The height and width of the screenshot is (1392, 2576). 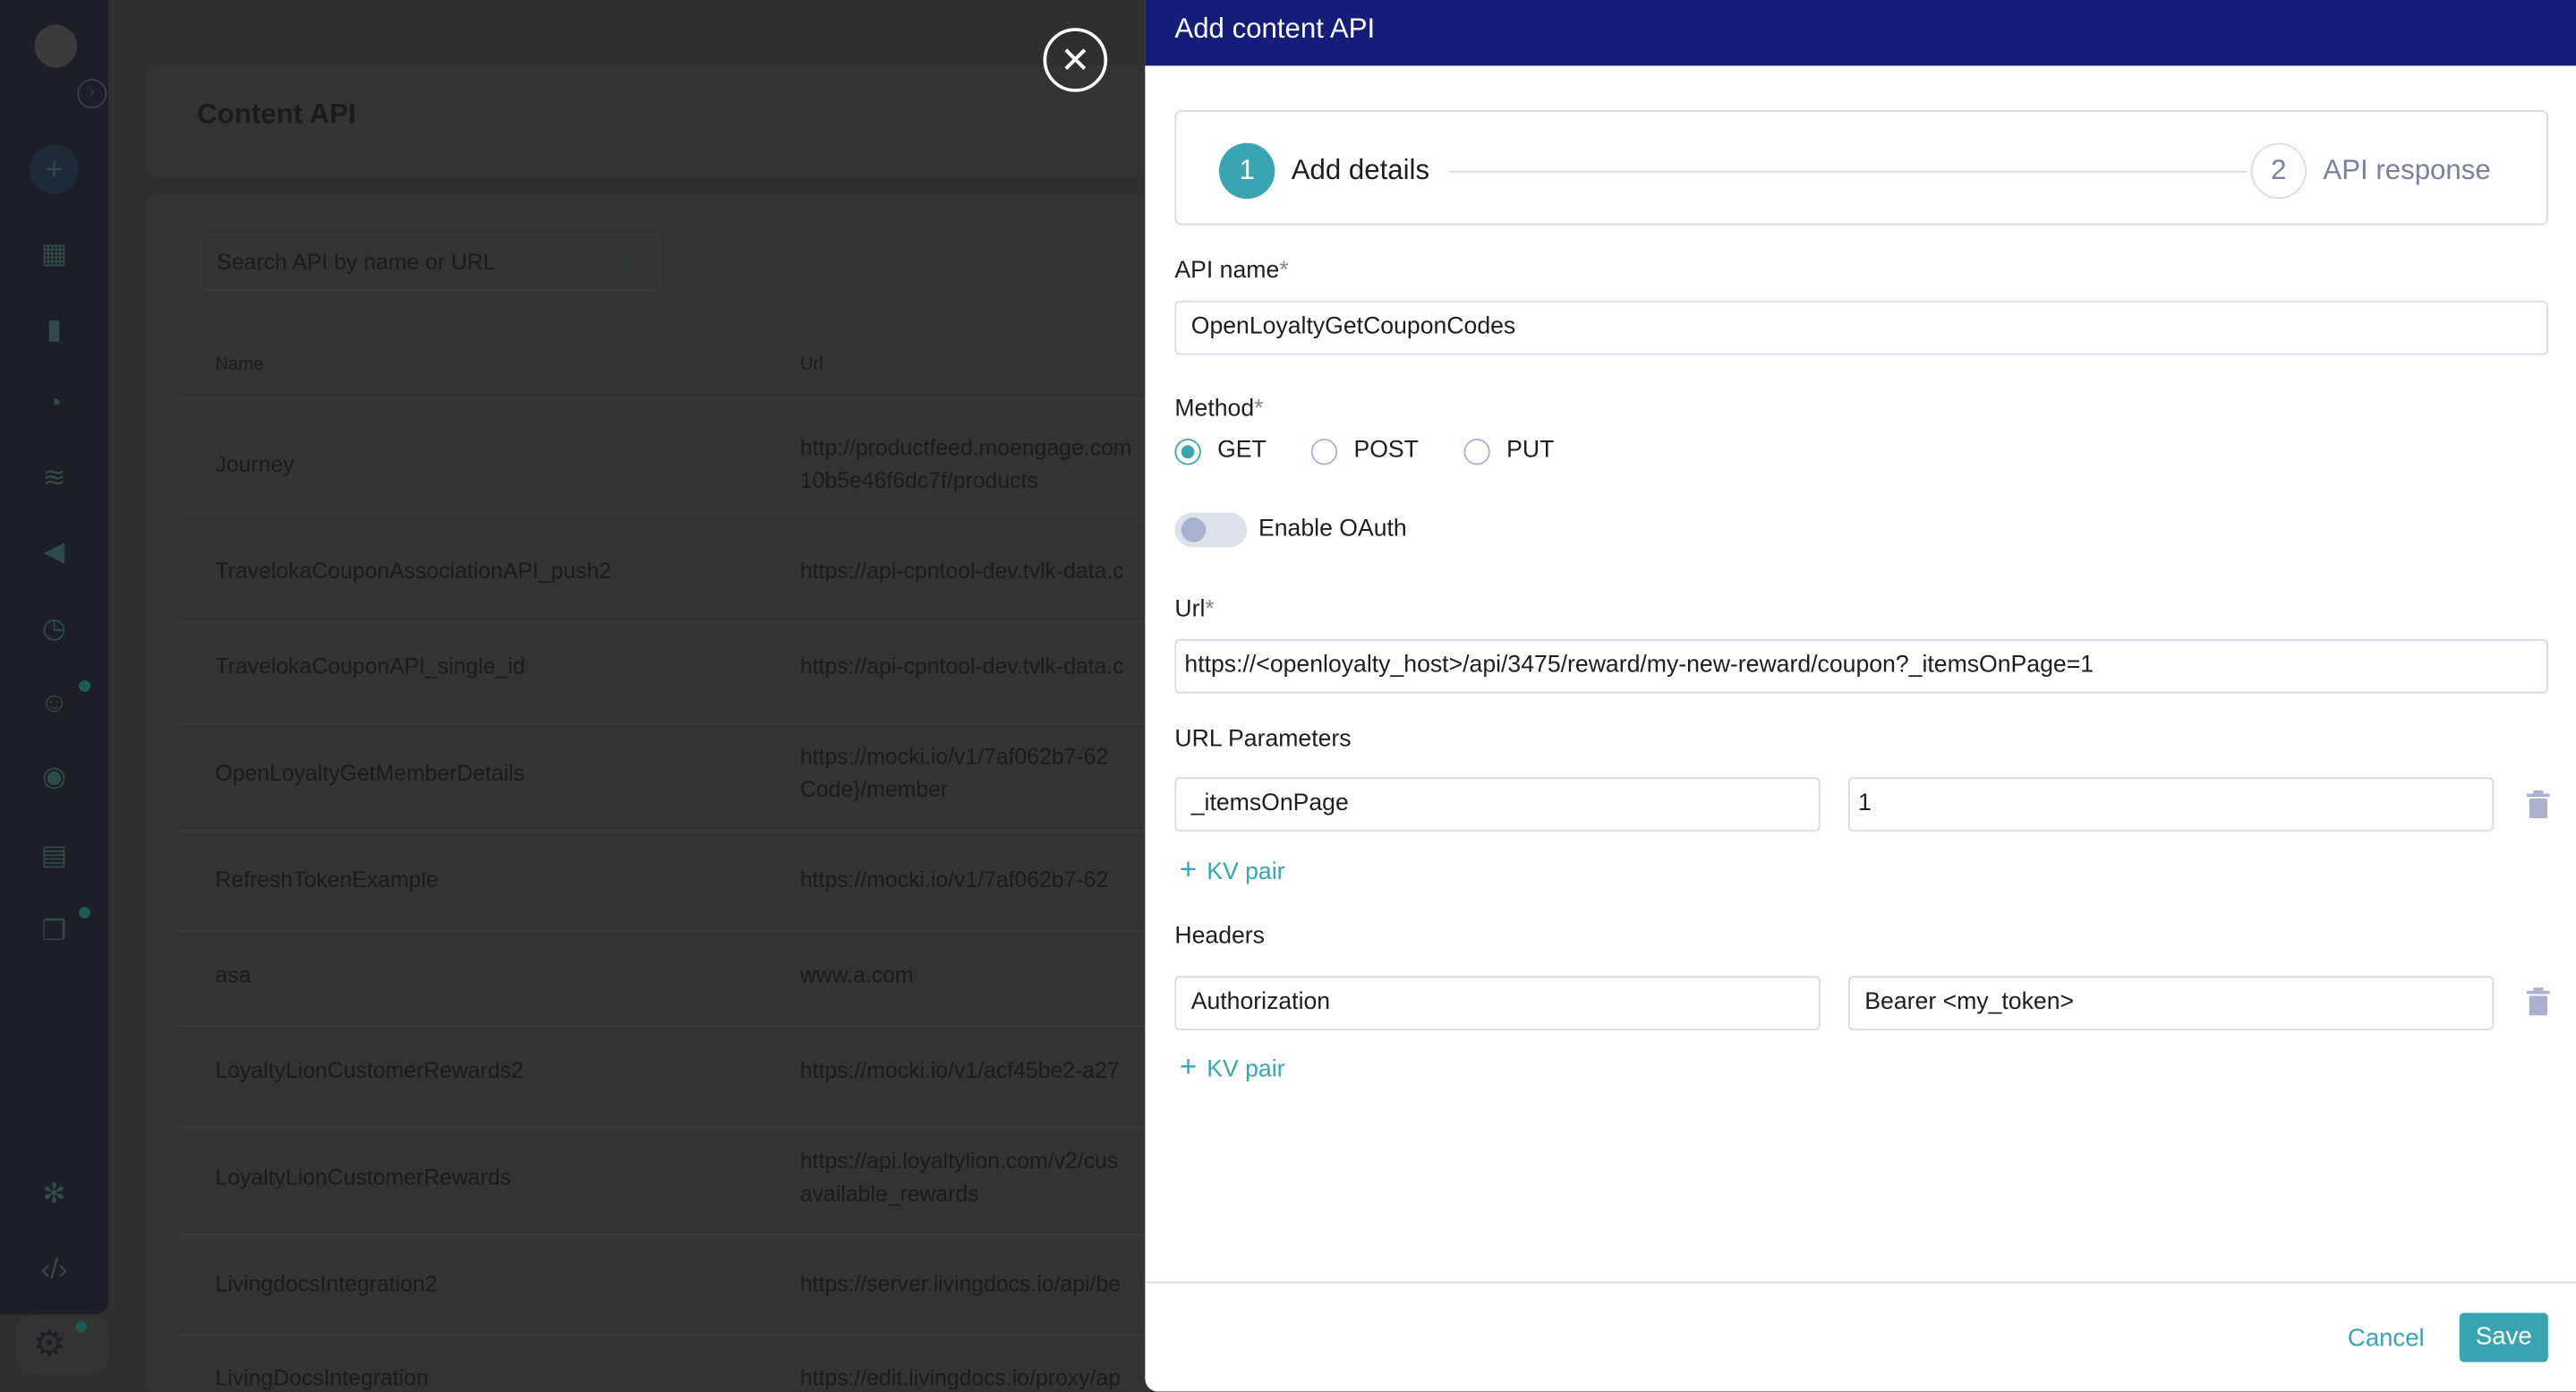 I want to click on api-row-name: TravelokaCouponAPI_single_id, so click(x=370, y=666).